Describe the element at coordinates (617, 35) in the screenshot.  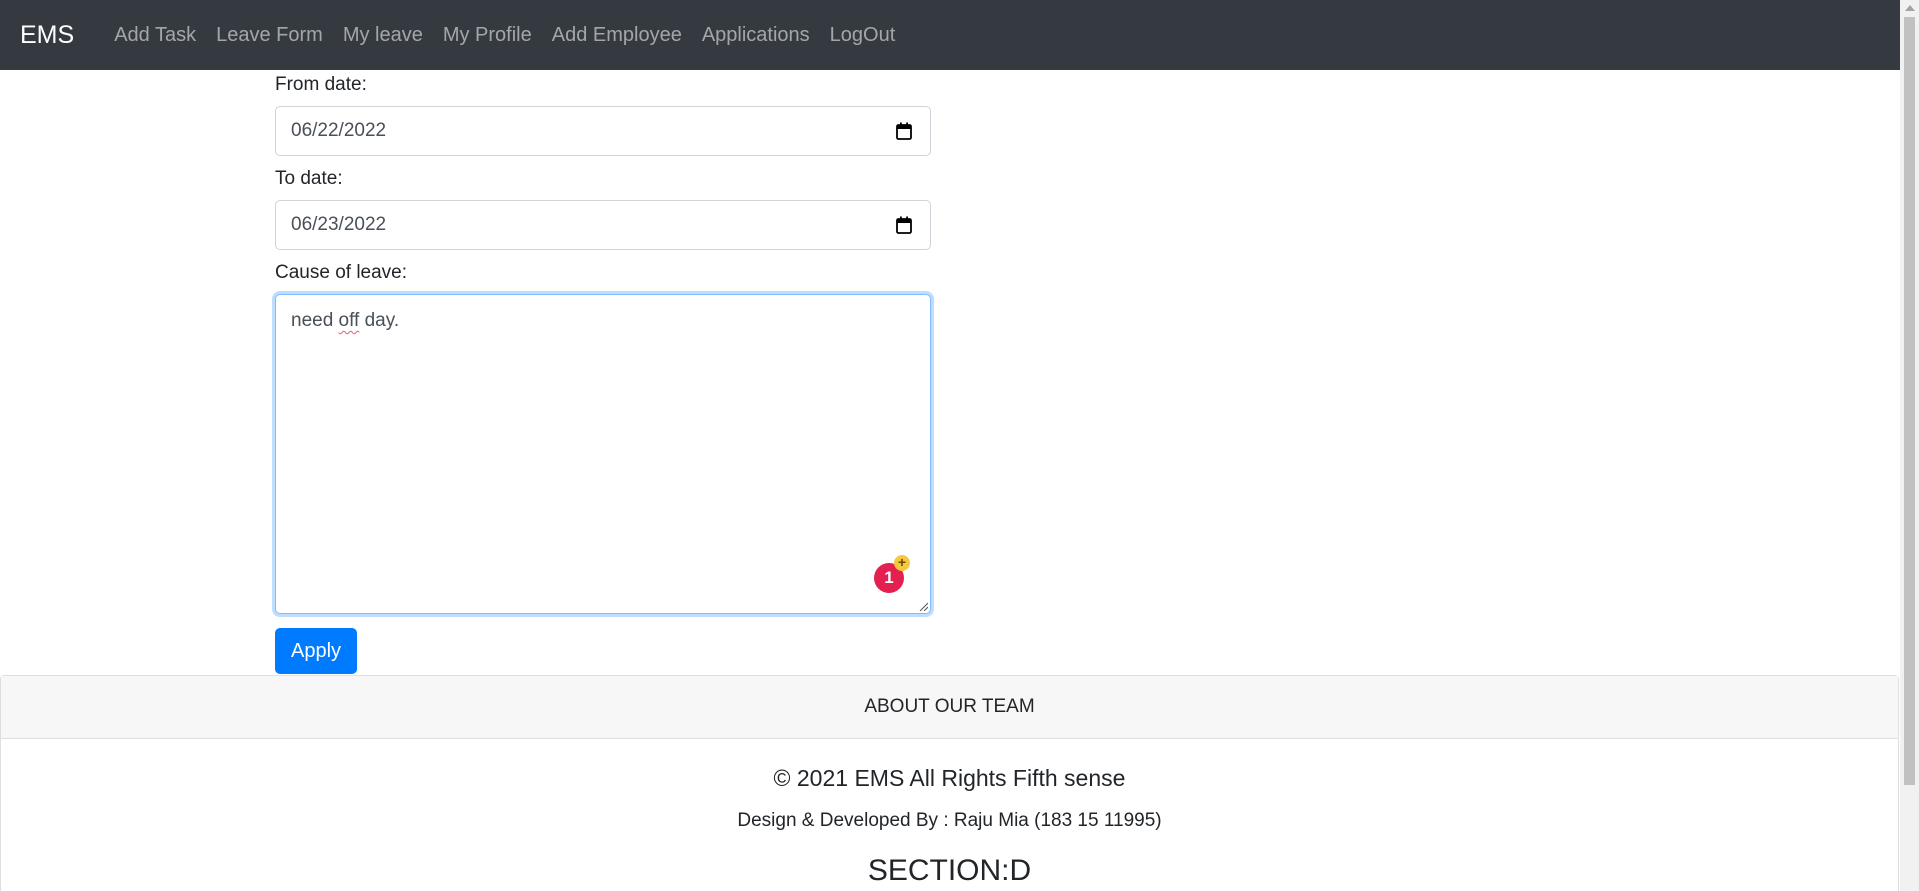
I see `nav-link-add-employee: Add Employee` at that location.